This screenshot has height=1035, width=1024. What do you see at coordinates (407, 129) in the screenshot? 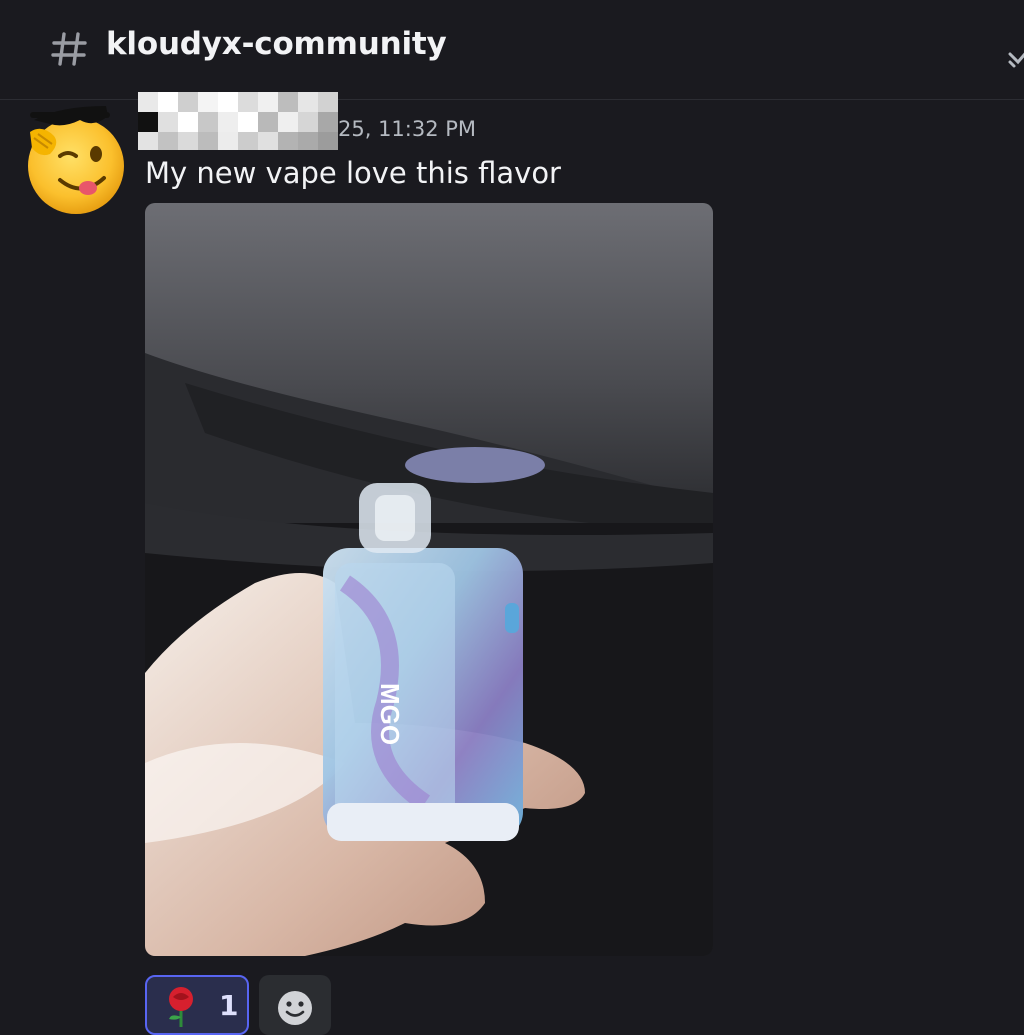
I see `message-timestamp: 25, 11:32 PM` at bounding box center [407, 129].